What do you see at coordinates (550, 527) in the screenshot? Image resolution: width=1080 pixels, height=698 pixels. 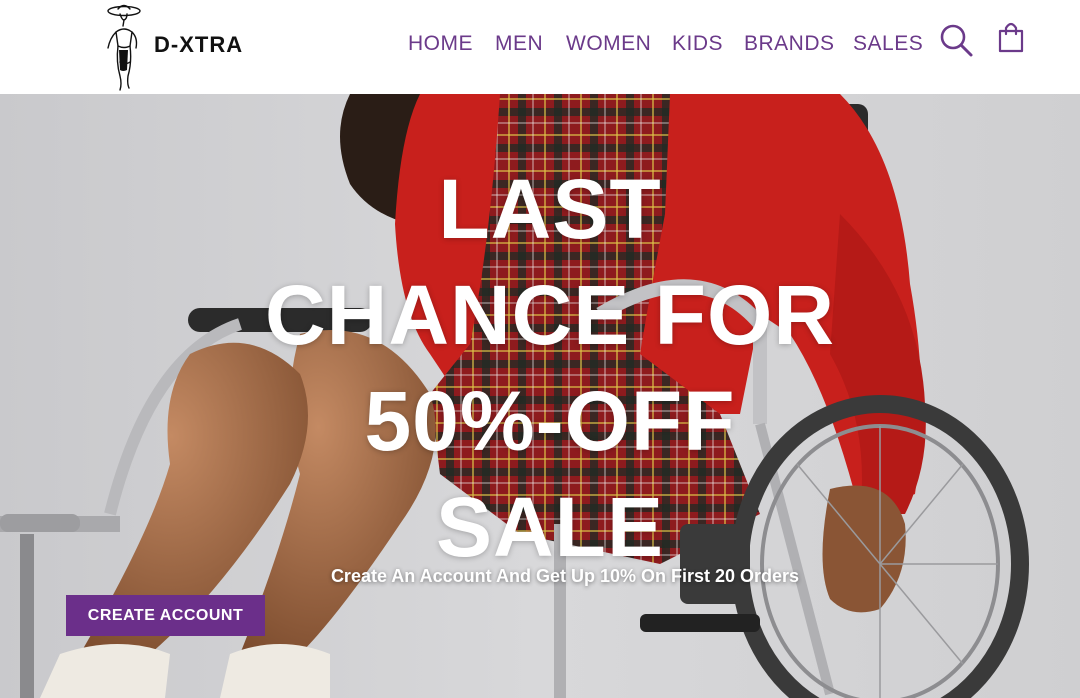 I see `hero-title-line: SALE` at bounding box center [550, 527].